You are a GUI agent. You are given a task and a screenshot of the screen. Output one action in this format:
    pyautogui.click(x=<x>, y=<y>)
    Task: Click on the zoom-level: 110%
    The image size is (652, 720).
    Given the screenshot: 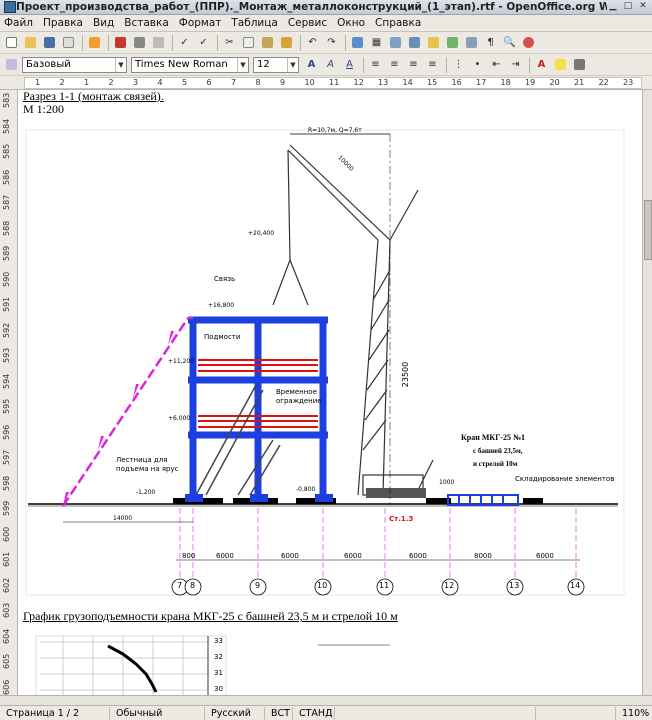 What is the action you would take?
    pyautogui.click(x=634, y=713)
    